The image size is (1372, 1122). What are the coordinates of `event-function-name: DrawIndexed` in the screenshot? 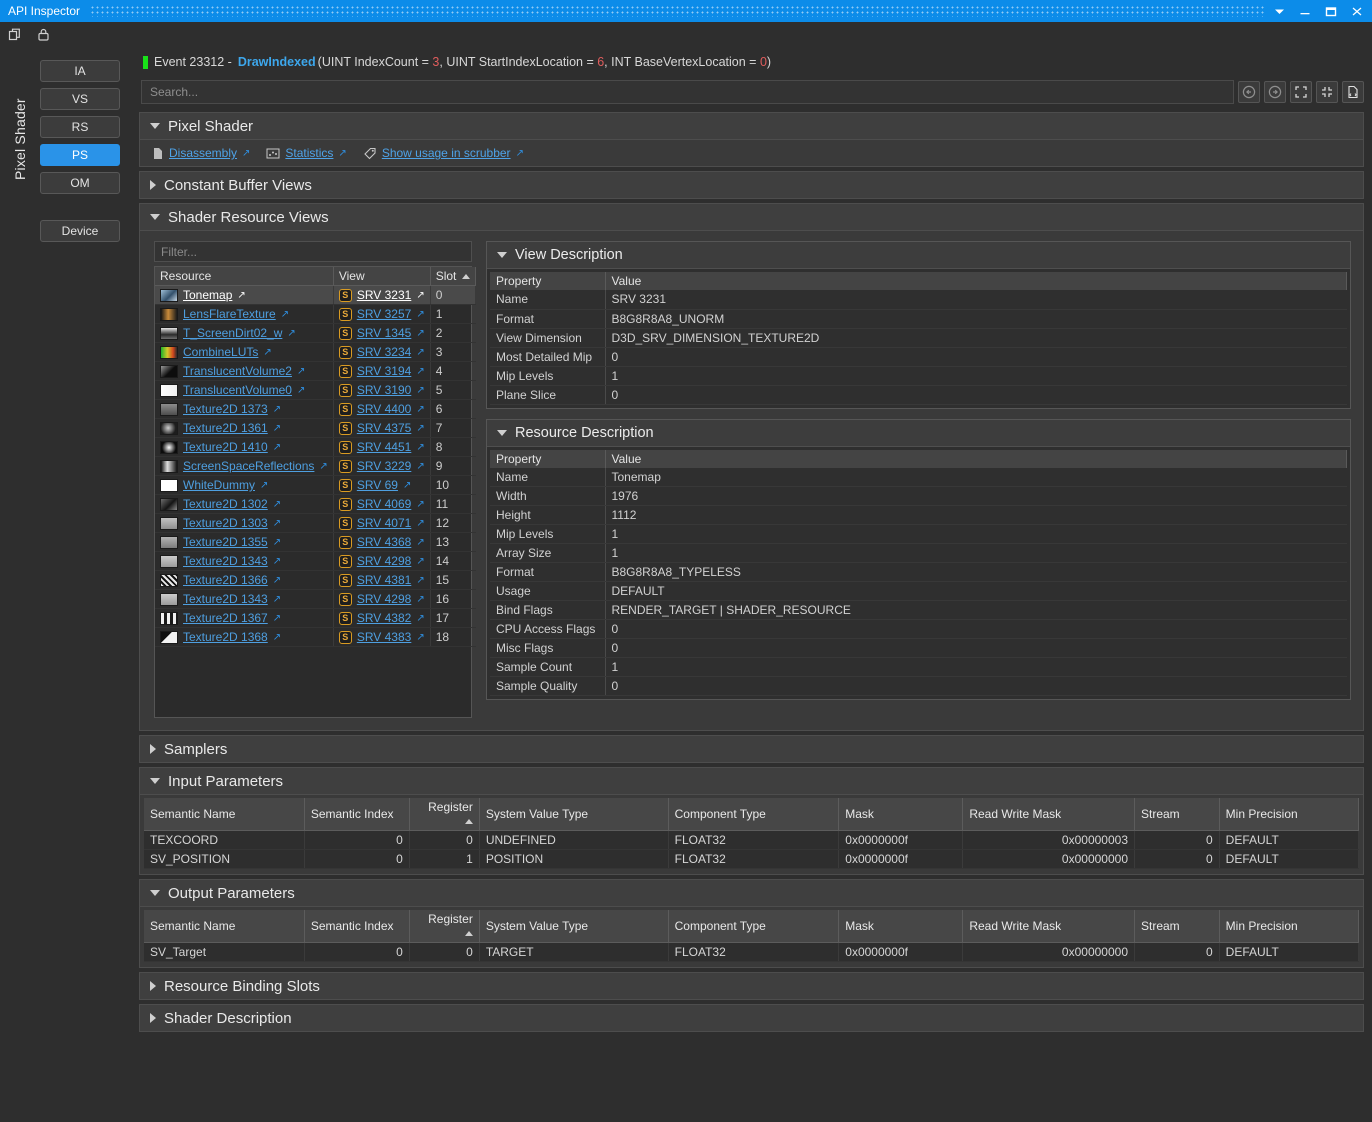 It's located at (277, 62).